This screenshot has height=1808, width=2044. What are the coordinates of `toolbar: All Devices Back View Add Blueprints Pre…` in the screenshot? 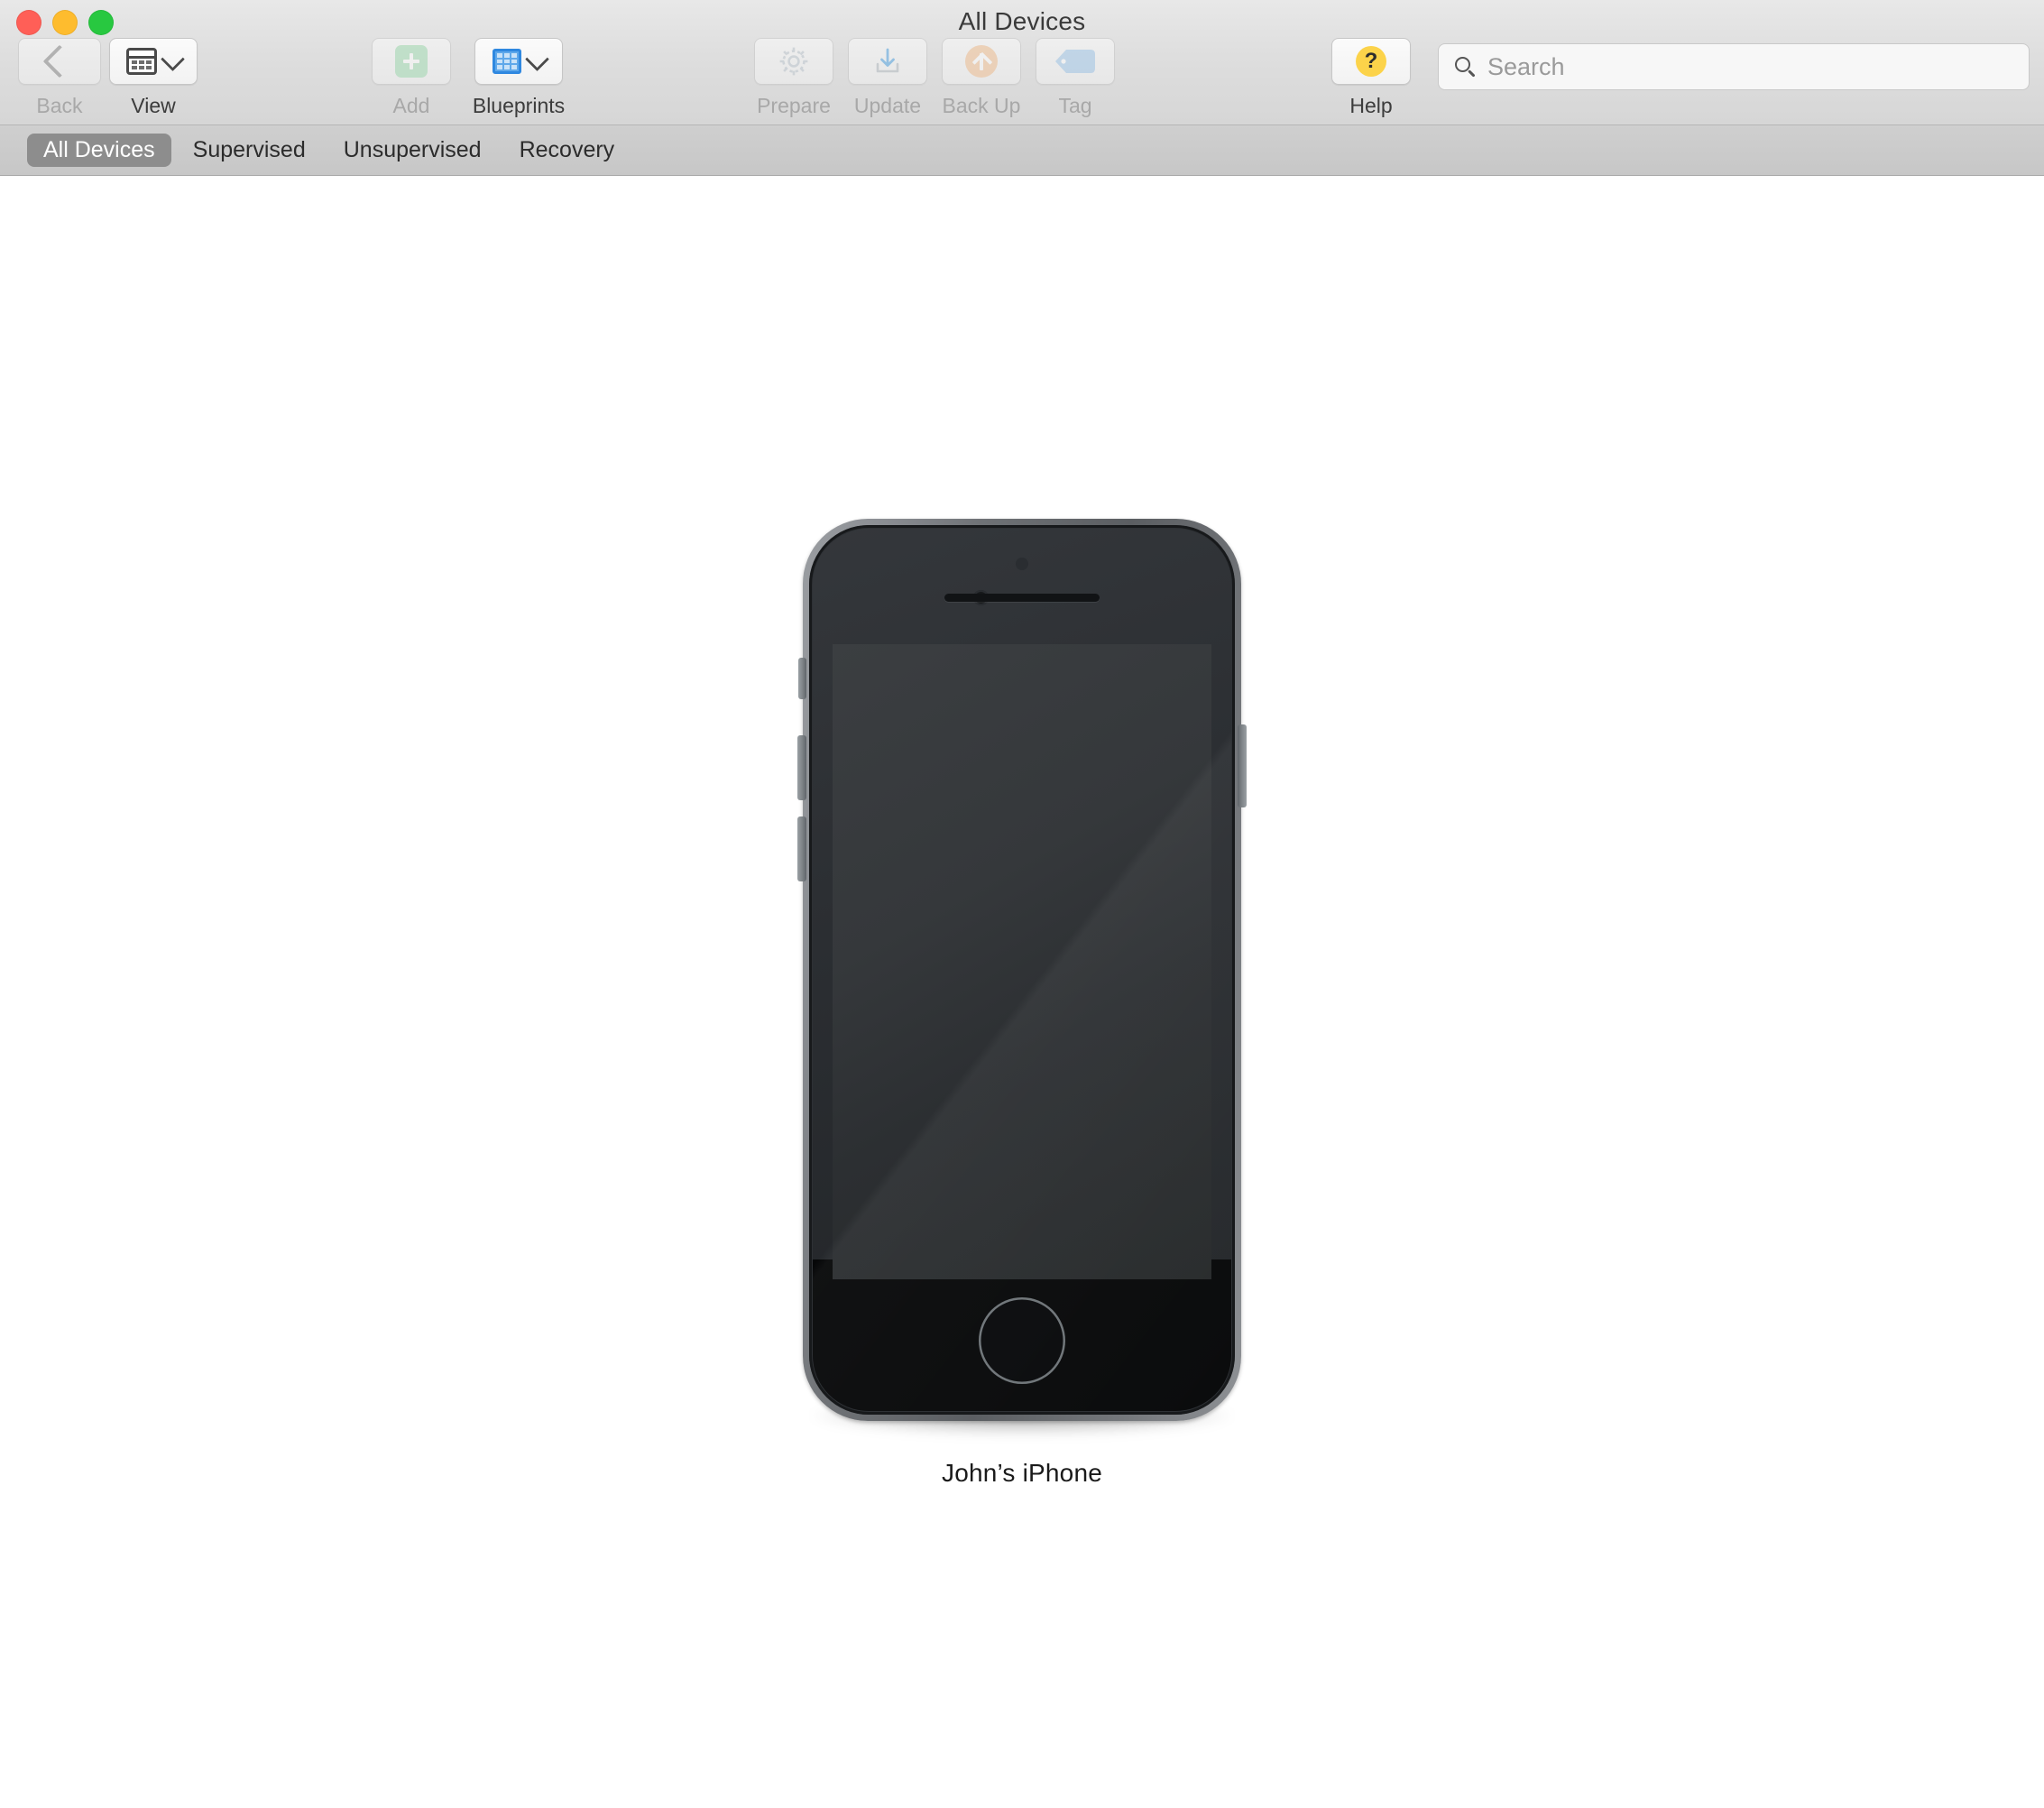 It's located at (1022, 62).